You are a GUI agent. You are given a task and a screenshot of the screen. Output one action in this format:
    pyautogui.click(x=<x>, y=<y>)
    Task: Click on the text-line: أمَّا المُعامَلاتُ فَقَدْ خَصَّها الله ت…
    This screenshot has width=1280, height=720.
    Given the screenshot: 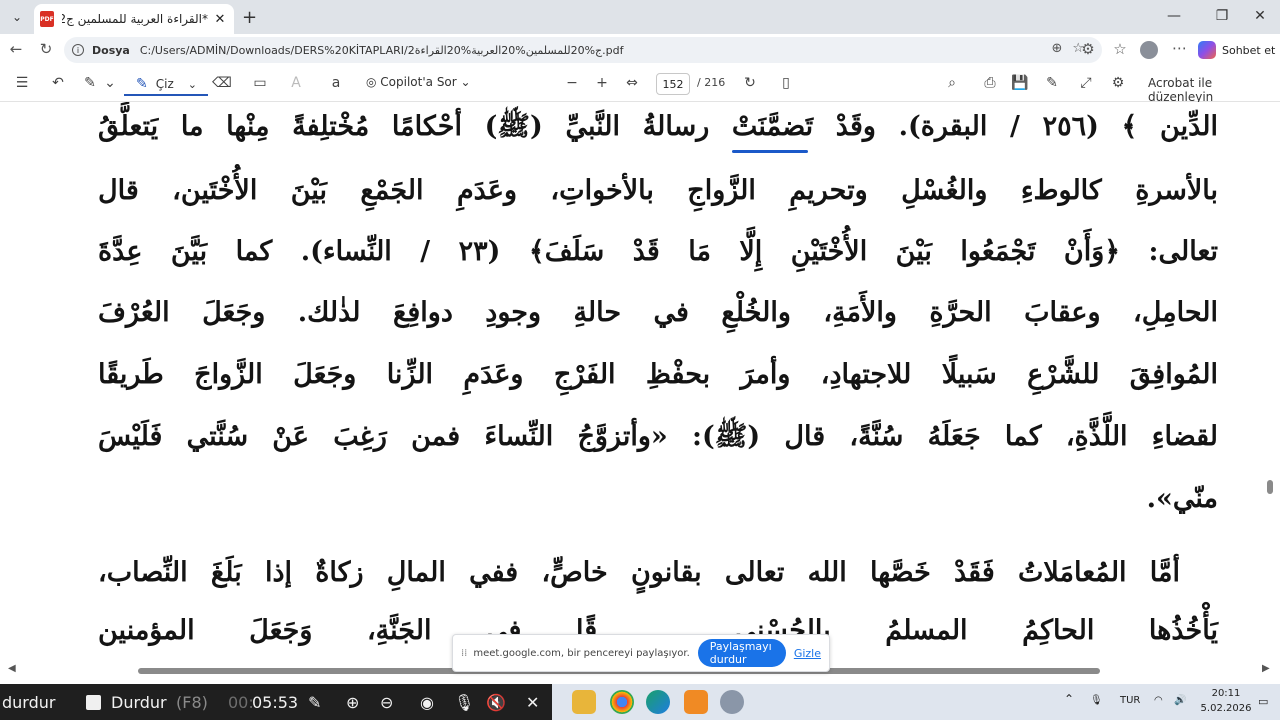 What is the action you would take?
    pyautogui.click(x=639, y=572)
    